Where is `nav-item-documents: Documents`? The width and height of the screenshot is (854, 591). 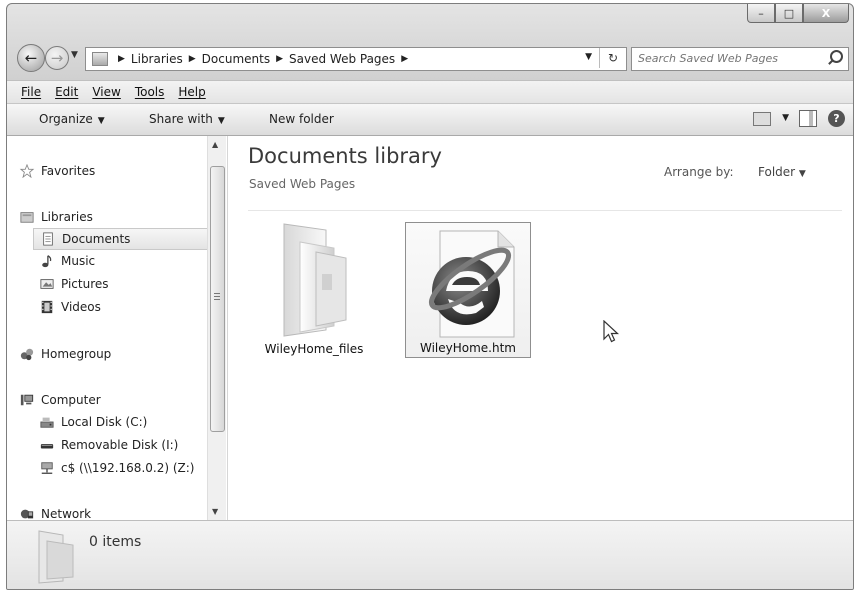
nav-item-documents: Documents is located at coordinates (122, 239).